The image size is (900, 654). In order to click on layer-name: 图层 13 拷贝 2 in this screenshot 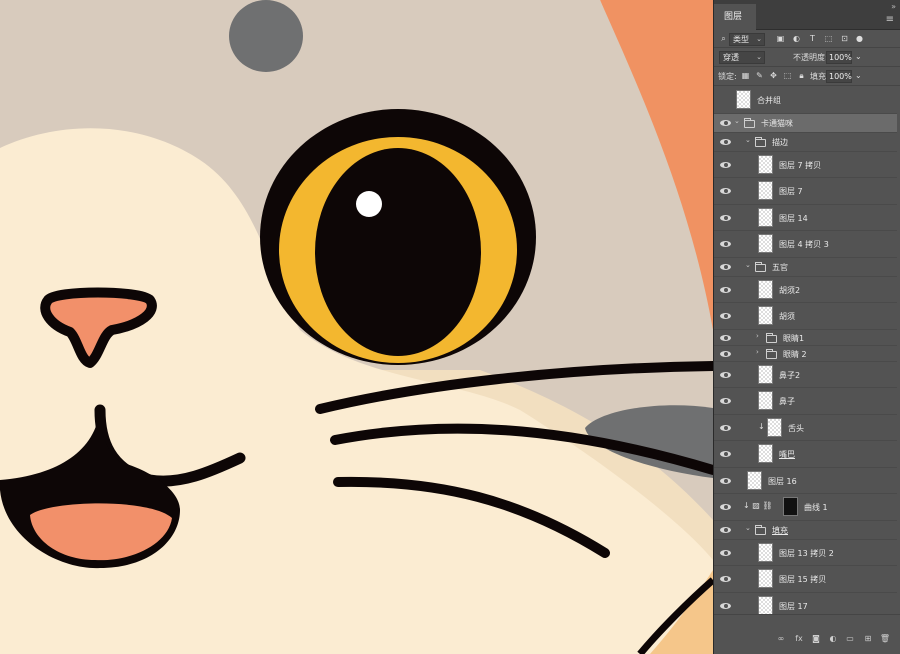, I will do `click(806, 553)`.